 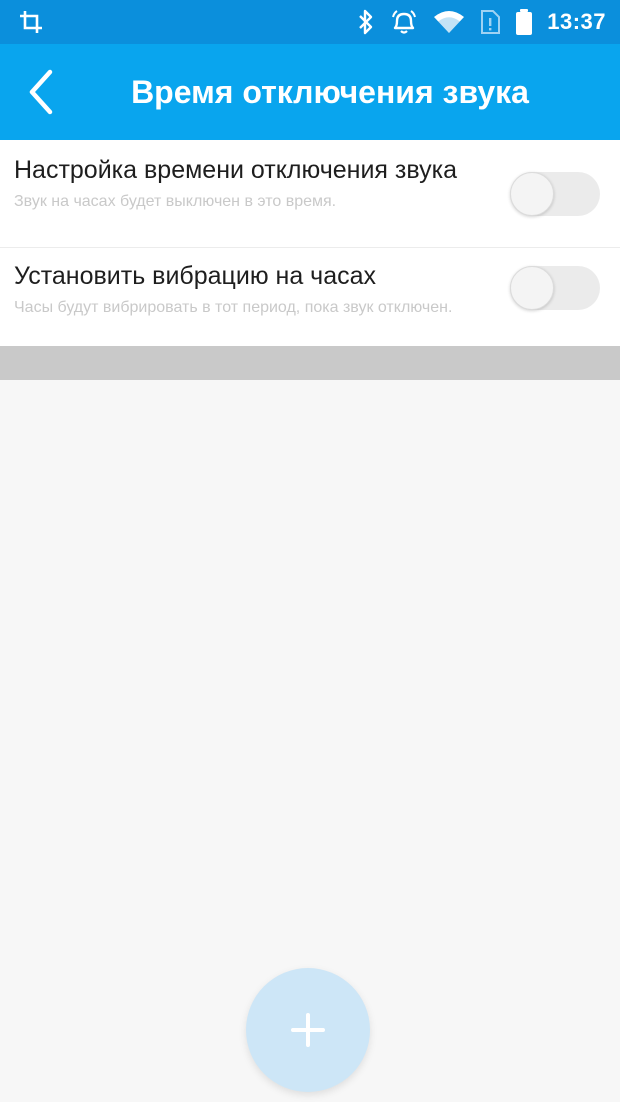 I want to click on status-left, so click(x=31, y=22).